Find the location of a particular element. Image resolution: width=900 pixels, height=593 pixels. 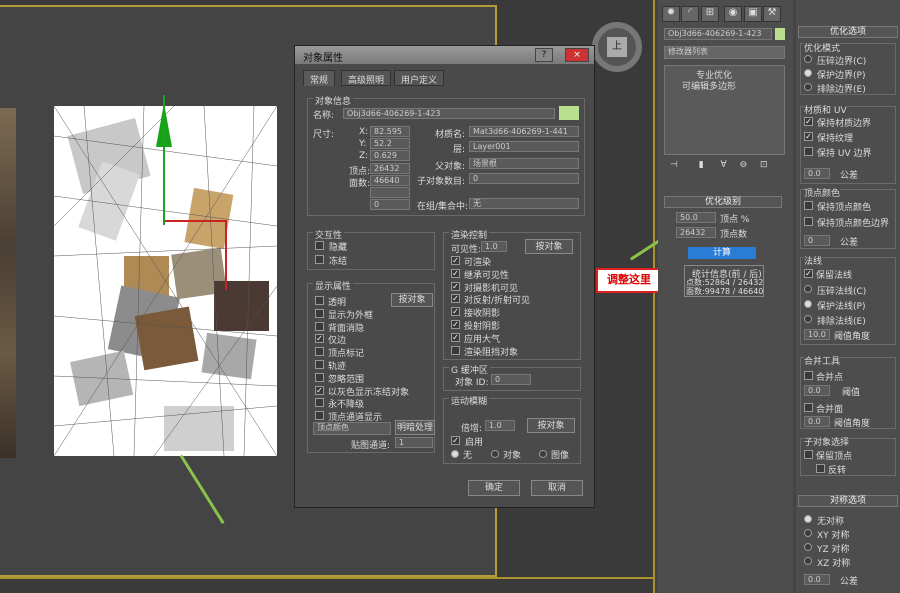

visibility-field: 1.0 is located at coordinates (494, 246).